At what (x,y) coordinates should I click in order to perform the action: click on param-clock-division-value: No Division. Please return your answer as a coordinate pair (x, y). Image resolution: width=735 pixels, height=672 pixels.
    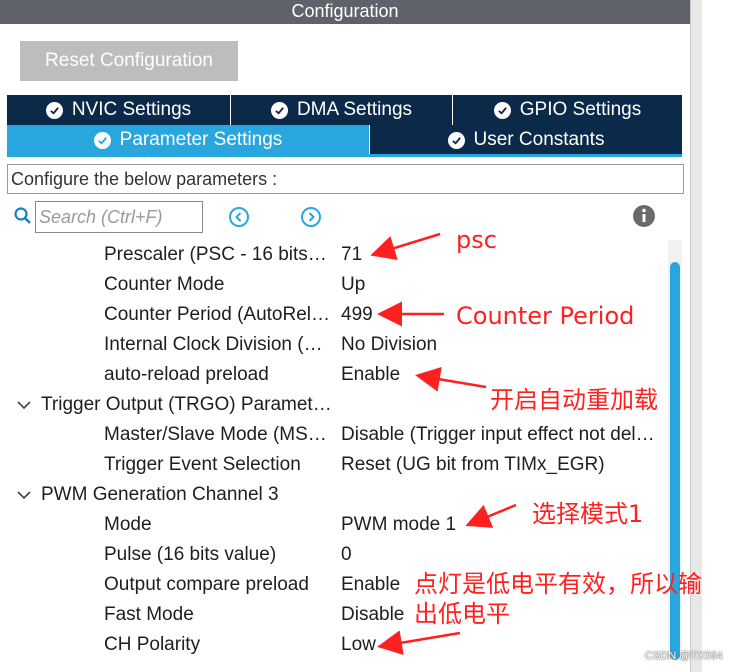
    Looking at the image, I should click on (389, 345).